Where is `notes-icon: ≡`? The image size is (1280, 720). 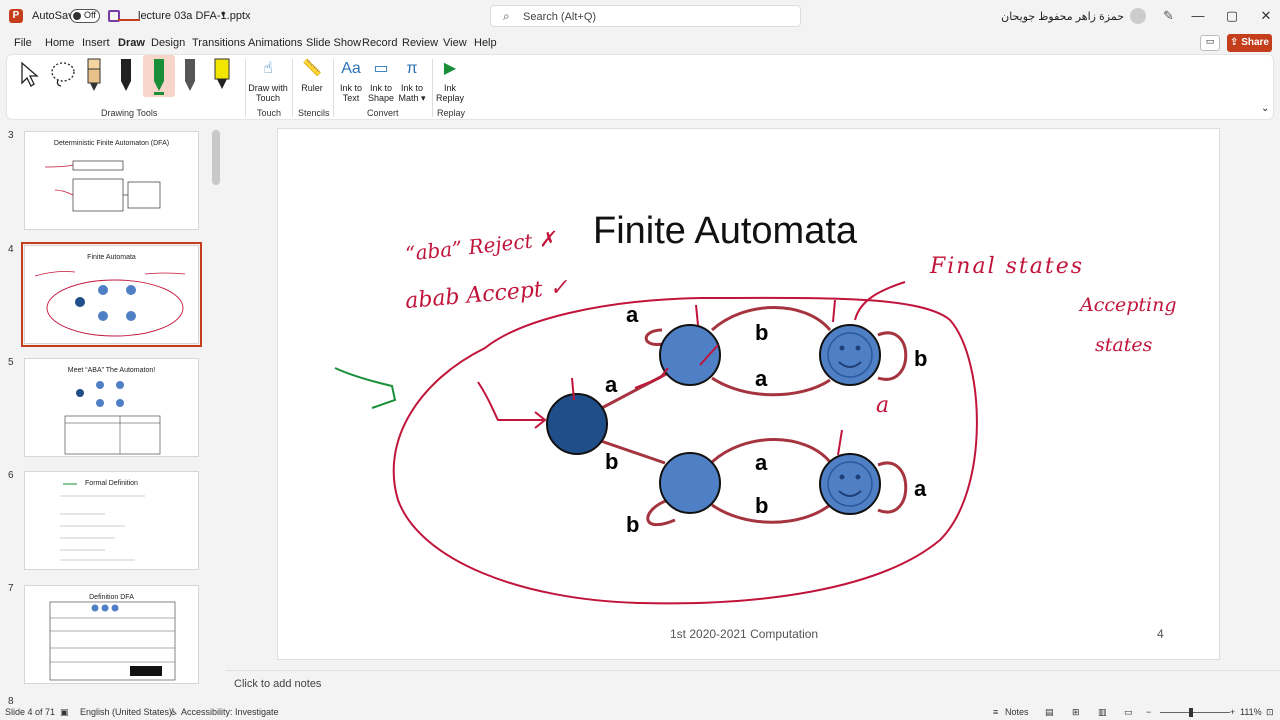
notes-icon: ≡ is located at coordinates (995, 712).